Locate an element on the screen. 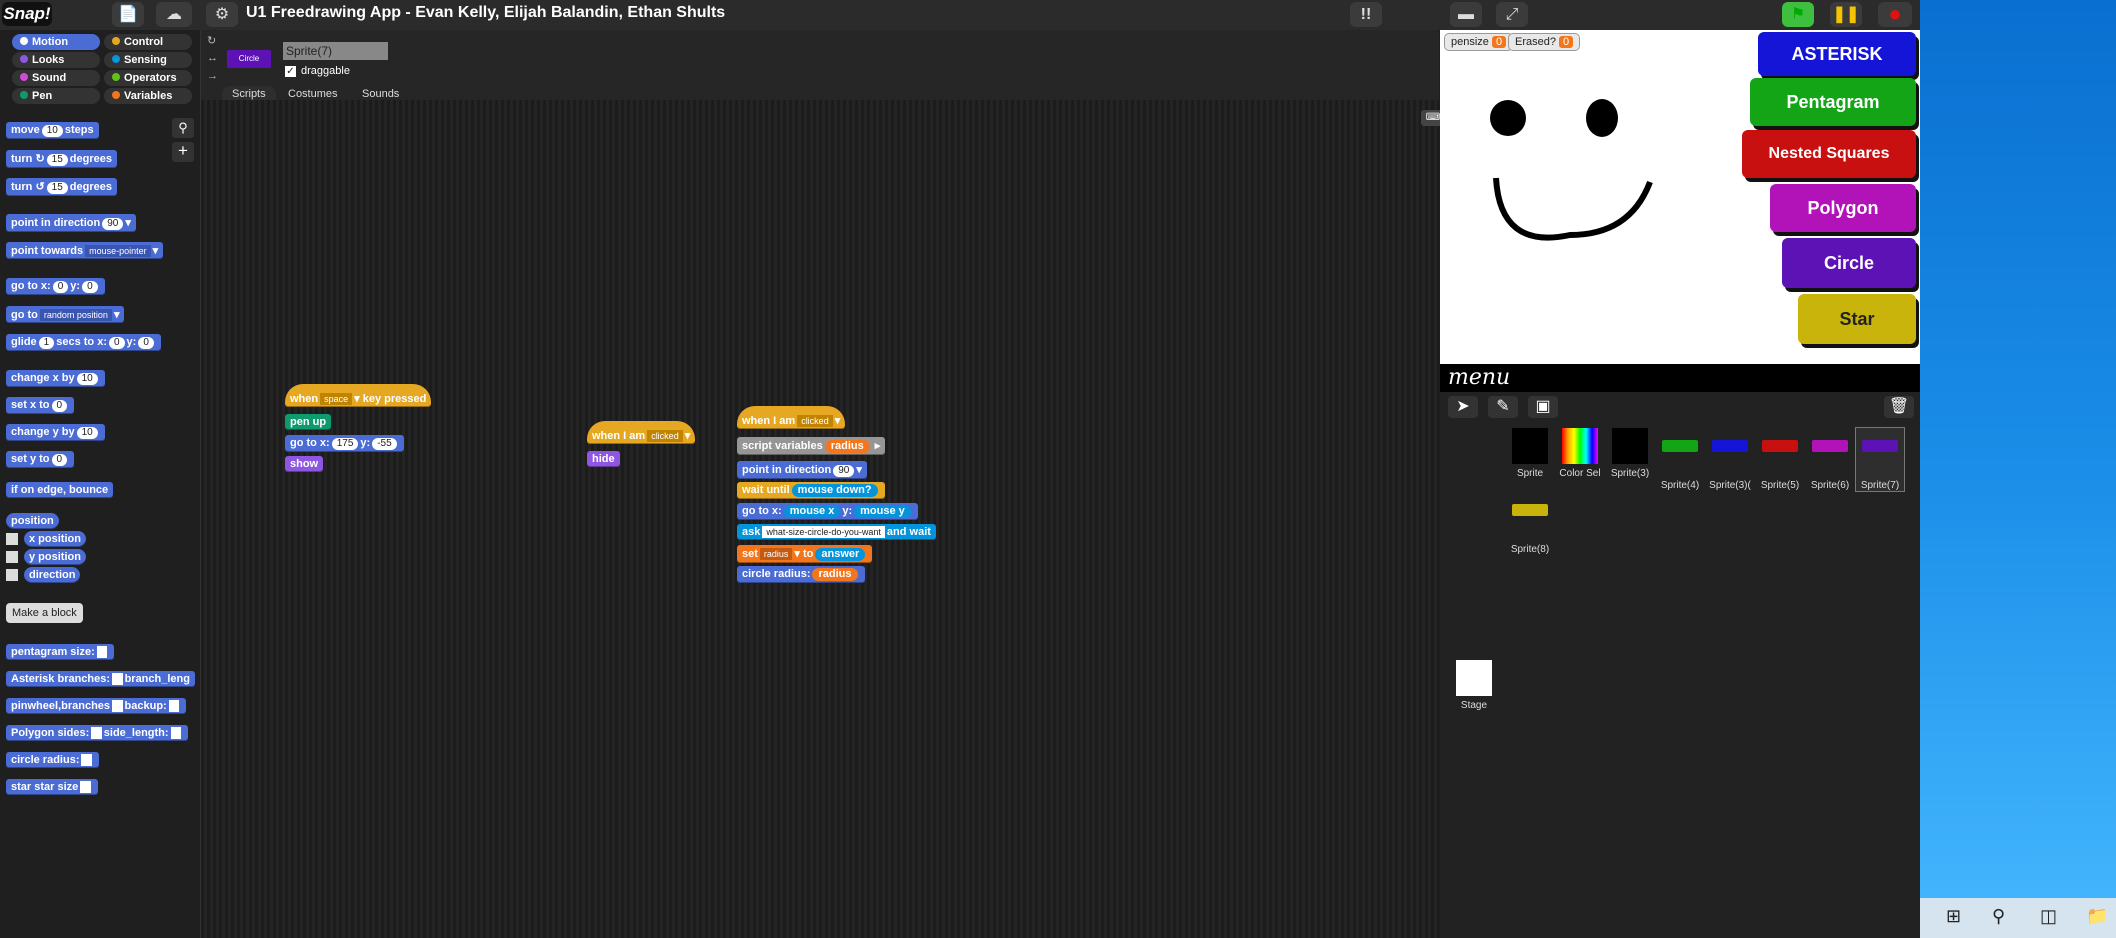  sprite-icon: Color Sel is located at coordinates (1580, 453).